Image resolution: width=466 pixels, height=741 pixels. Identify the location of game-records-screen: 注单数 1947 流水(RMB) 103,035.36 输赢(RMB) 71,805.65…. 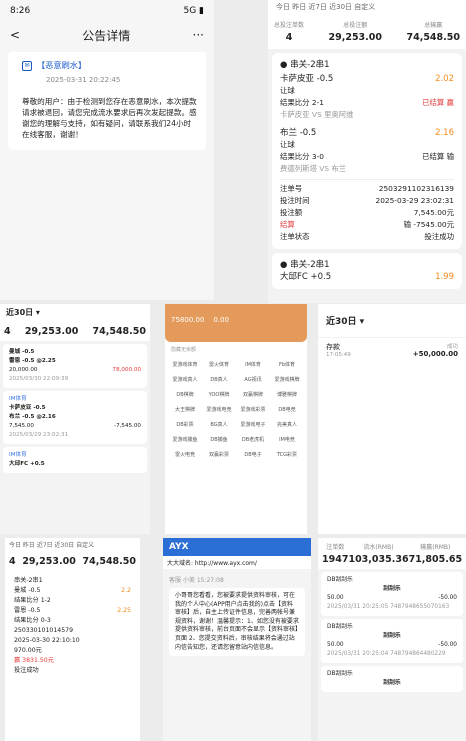
(392, 639).